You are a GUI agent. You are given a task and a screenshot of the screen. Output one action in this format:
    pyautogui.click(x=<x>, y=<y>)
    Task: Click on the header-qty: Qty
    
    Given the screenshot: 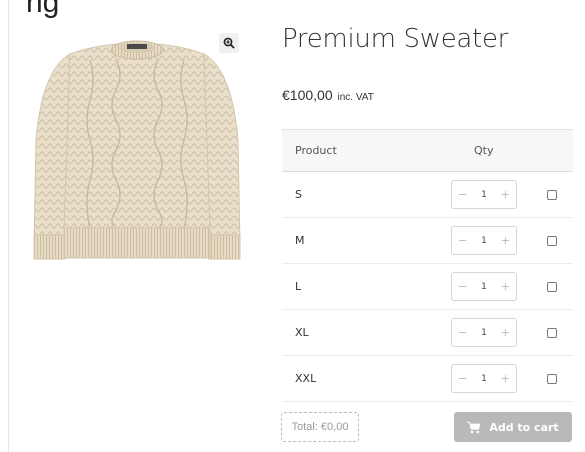 What is the action you would take?
    pyautogui.click(x=484, y=150)
    